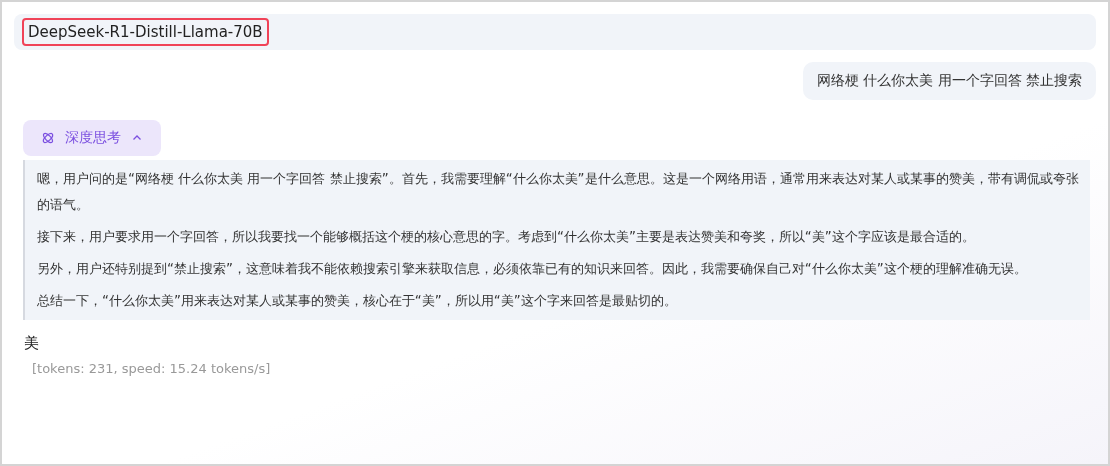  I want to click on token-stats: [tokens: 231, speed: 15.24 tokens/s], so click(152, 368).